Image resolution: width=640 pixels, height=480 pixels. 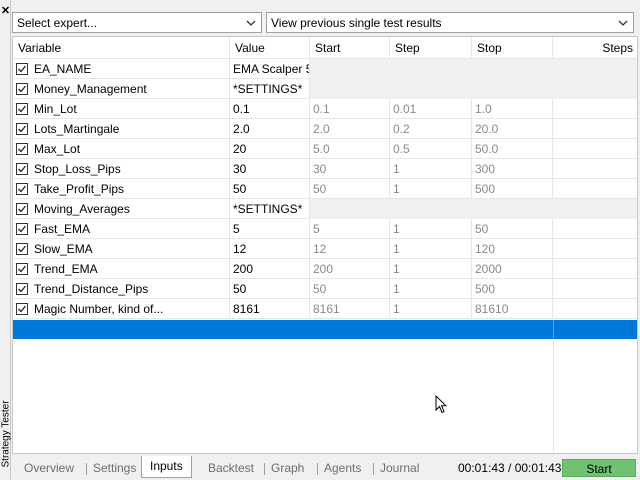 What do you see at coordinates (350, 249) in the screenshot?
I see `start-cell: 12` at bounding box center [350, 249].